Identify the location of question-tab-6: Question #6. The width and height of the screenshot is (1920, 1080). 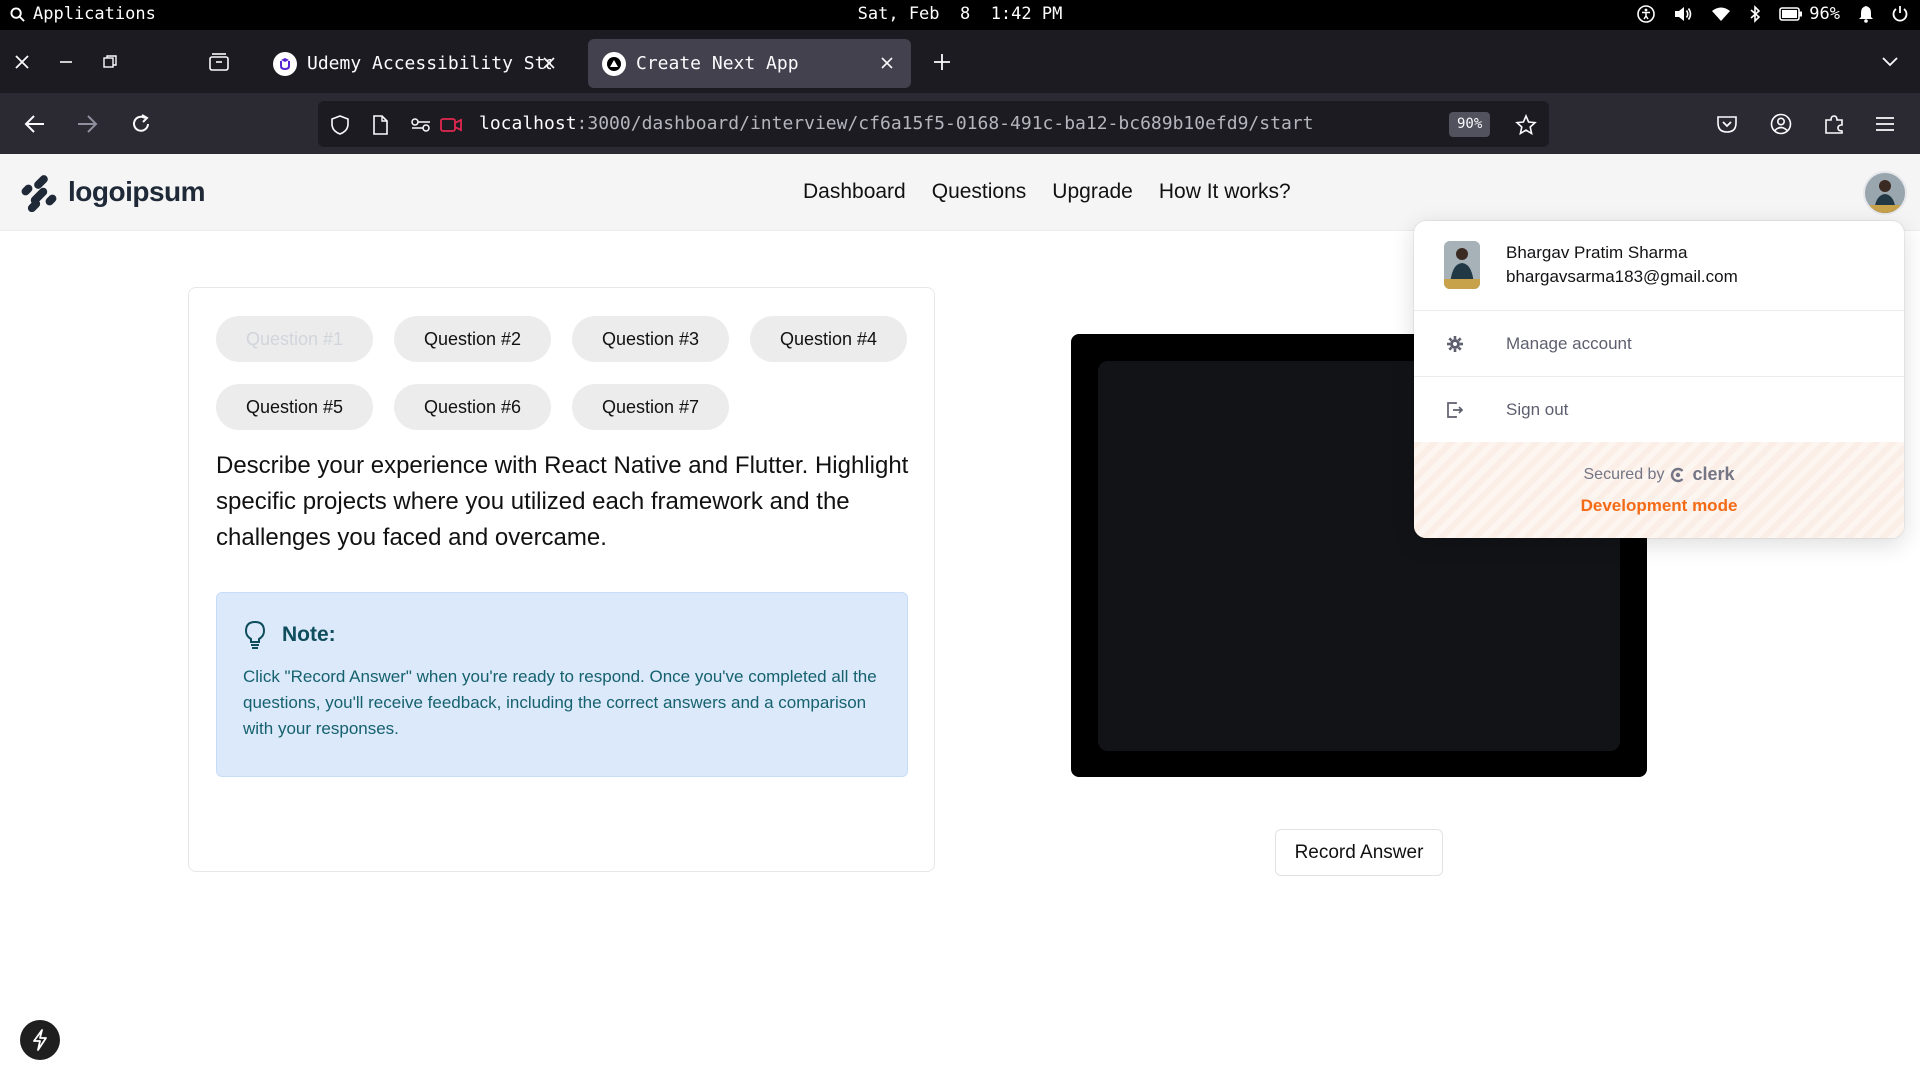
(472, 407).